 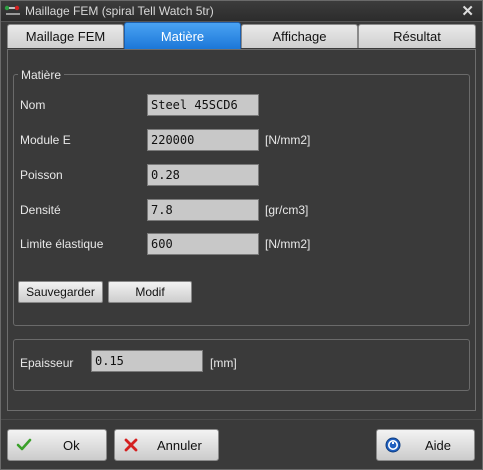 What do you see at coordinates (62, 244) in the screenshot?
I see `yield-strength-label: Limite élastique` at bounding box center [62, 244].